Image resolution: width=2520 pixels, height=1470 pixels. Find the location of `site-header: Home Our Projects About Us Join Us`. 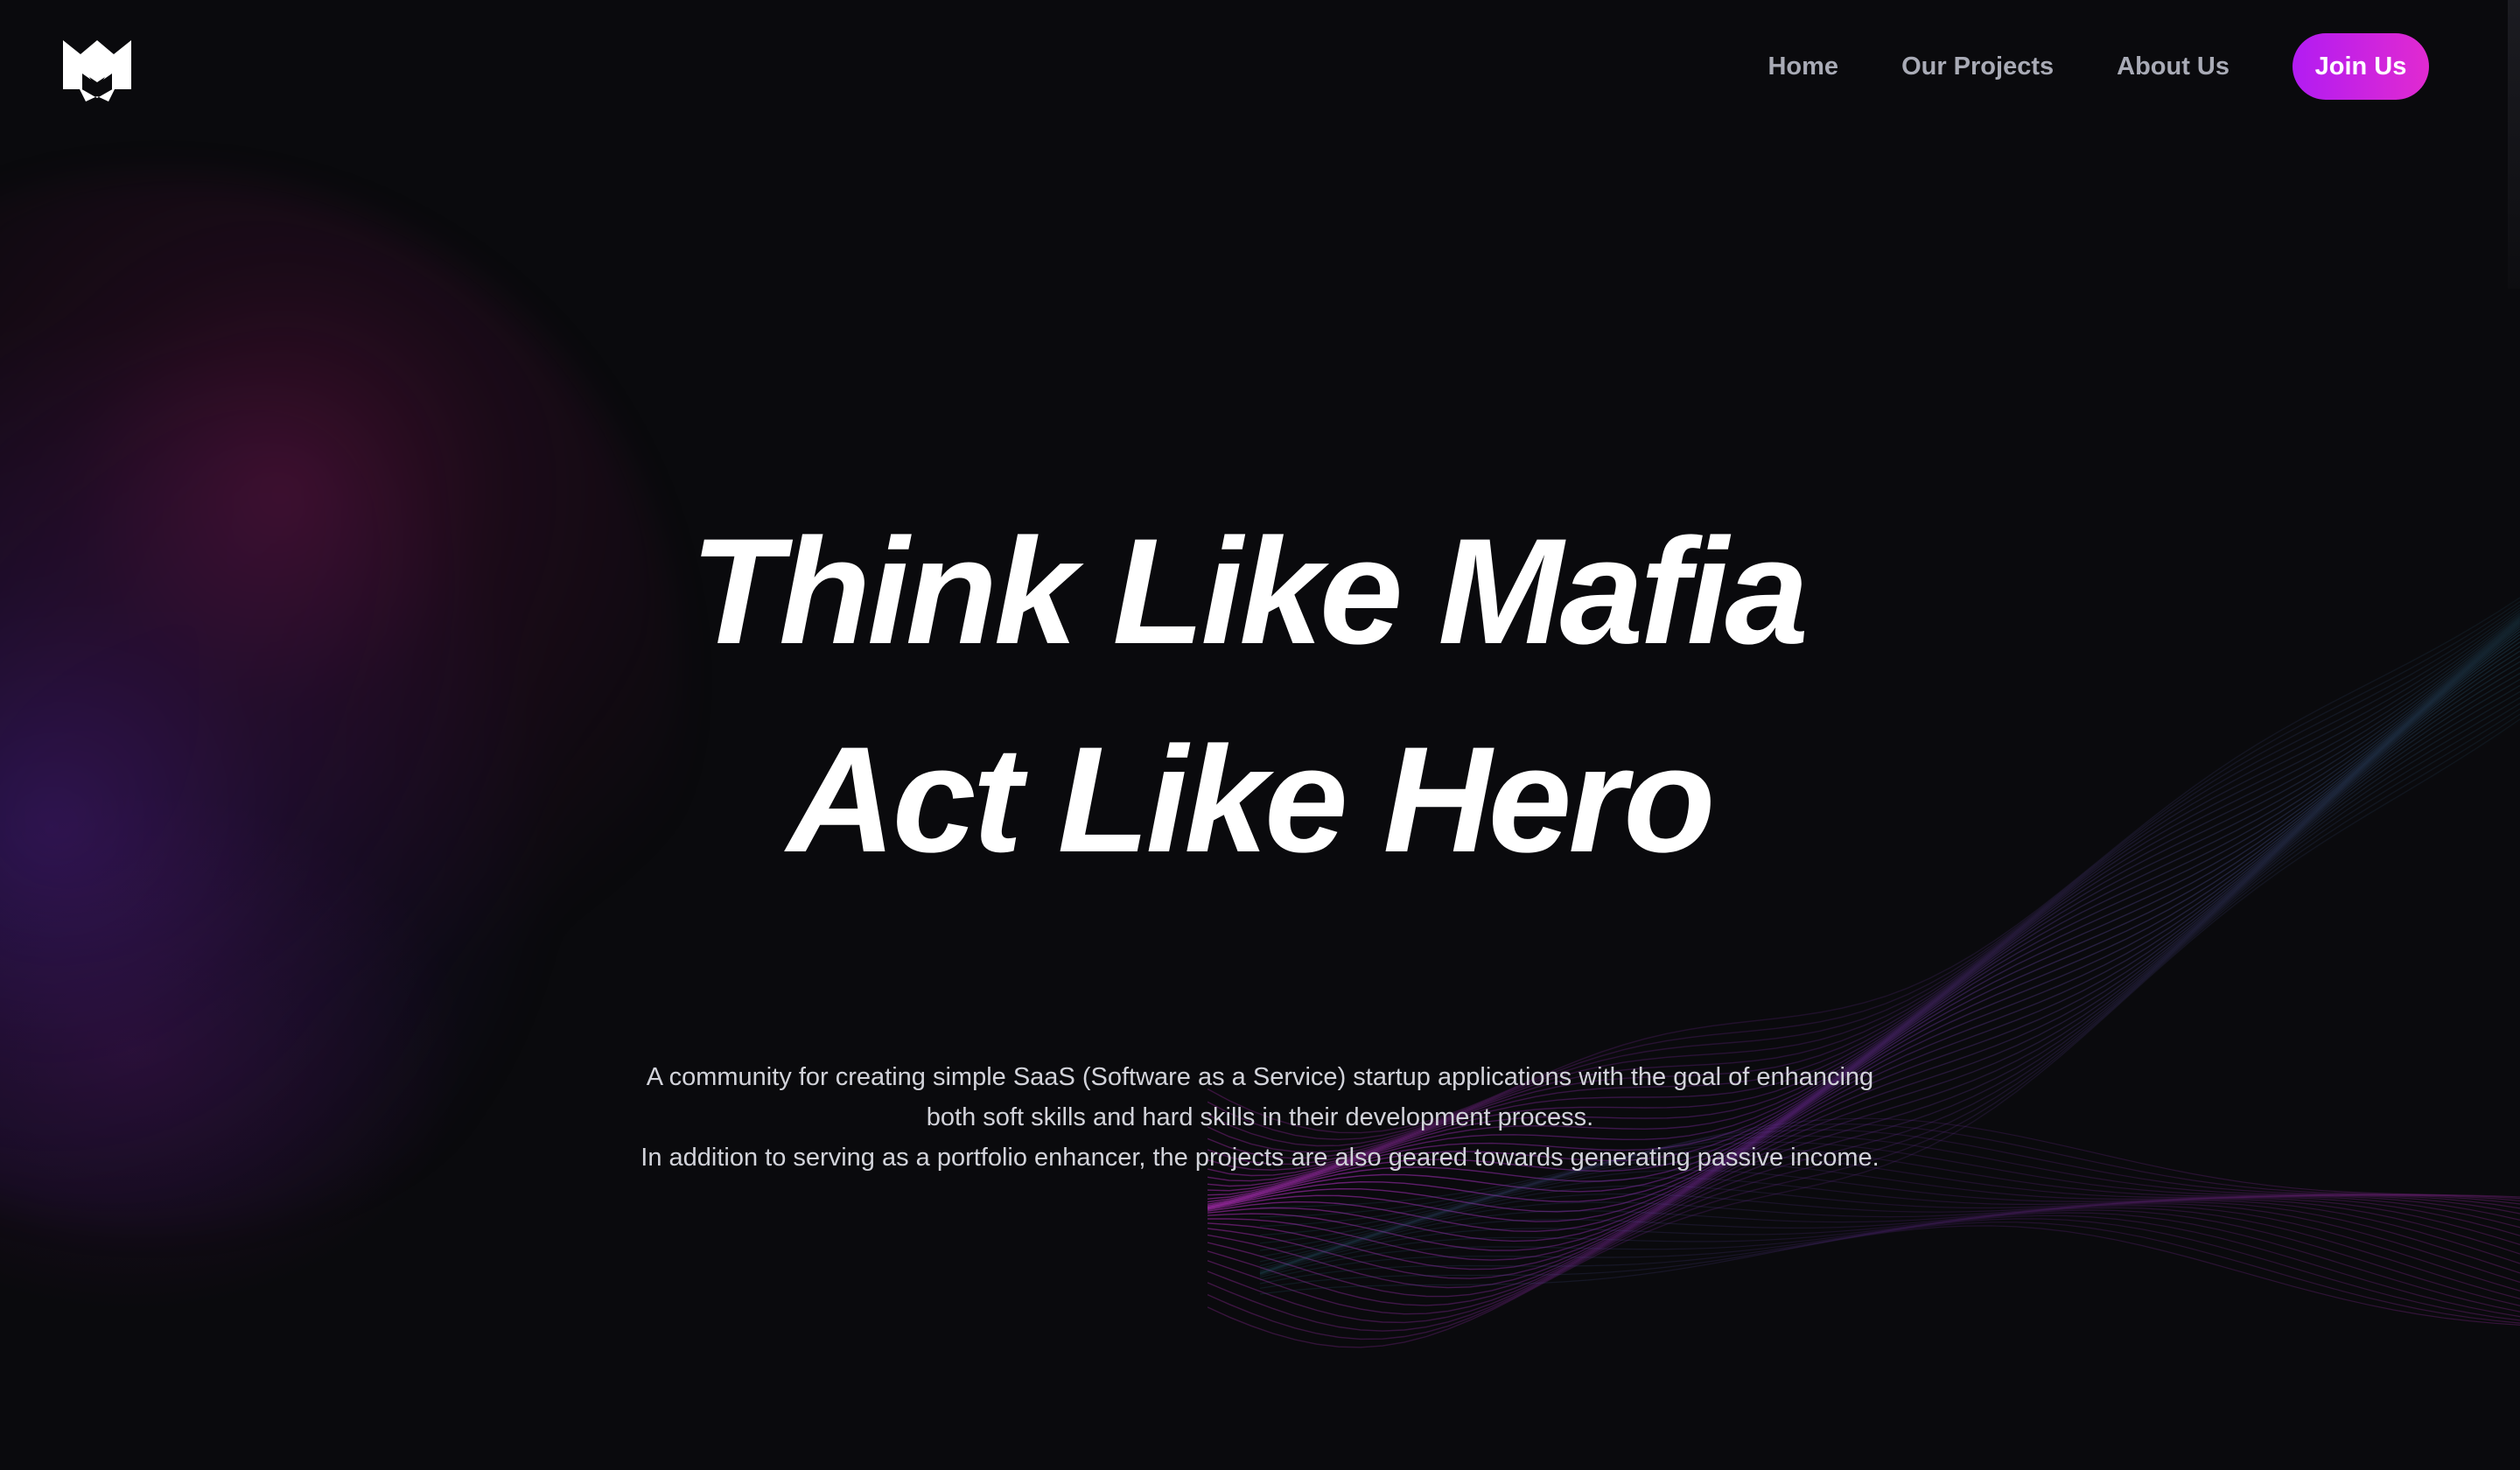

site-header: Home Our Projects About Us Join Us is located at coordinates (1260, 66).